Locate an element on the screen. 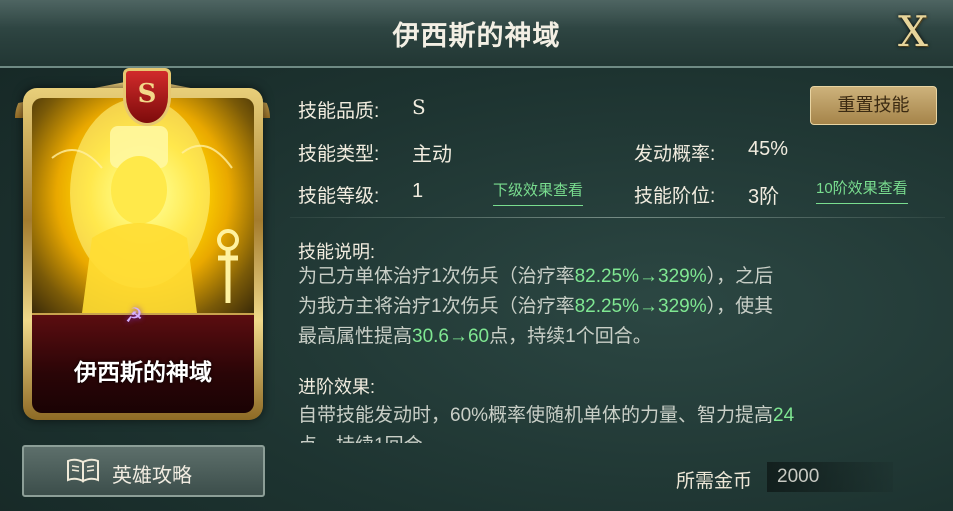 This screenshot has height=511, width=953. advance-effect-text: 自带技能发动时，60%概率使随机单体的力量、智力提高24 点，持续1回合。 is located at coordinates (603, 422).